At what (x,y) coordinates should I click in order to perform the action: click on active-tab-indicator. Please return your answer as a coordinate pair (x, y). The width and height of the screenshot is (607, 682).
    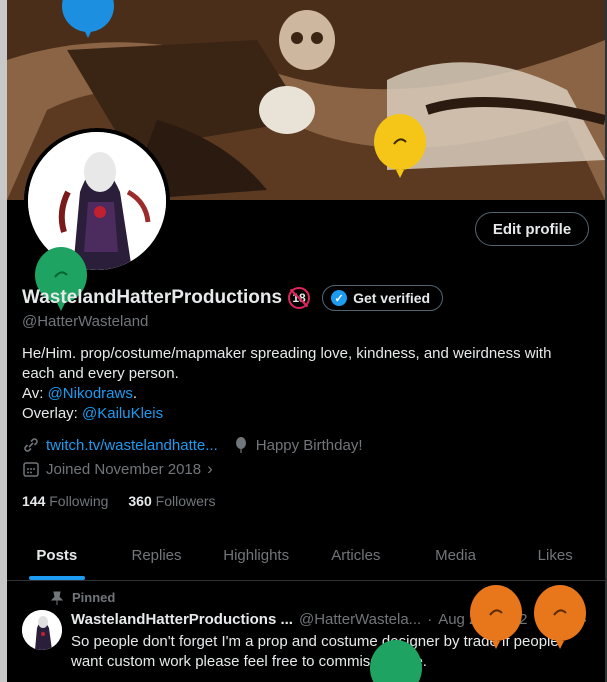
    Looking at the image, I should click on (56, 578).